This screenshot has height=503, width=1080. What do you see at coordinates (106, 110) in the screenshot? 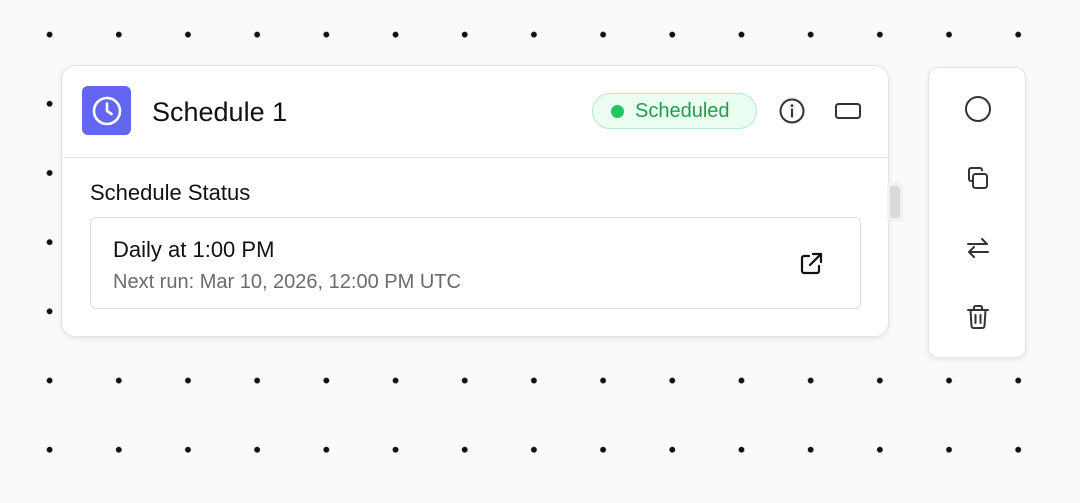
I see `clock-icon` at bounding box center [106, 110].